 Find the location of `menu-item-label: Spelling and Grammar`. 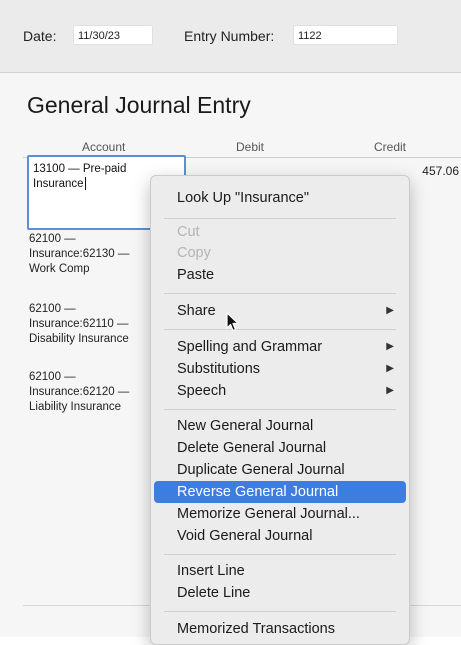

menu-item-label: Spelling and Grammar is located at coordinates (250, 347).